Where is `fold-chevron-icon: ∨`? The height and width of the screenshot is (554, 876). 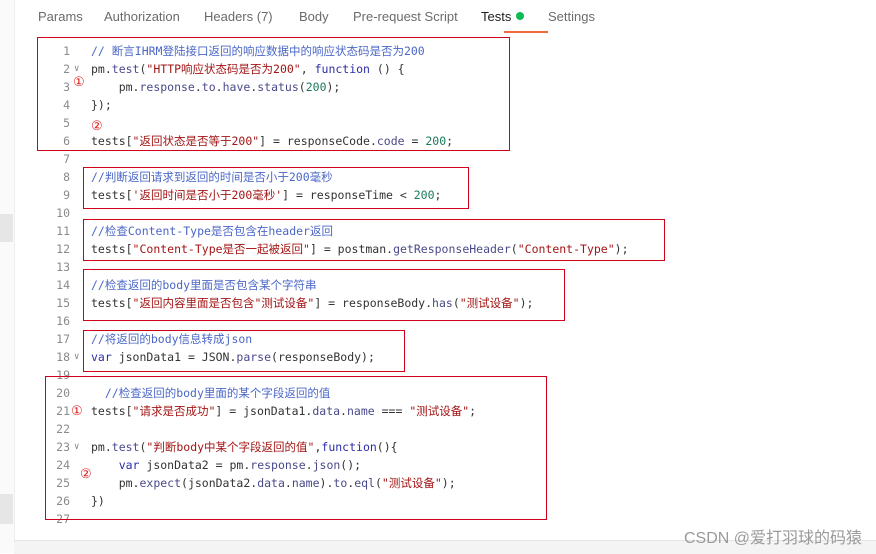 fold-chevron-icon: ∨ is located at coordinates (76, 357).